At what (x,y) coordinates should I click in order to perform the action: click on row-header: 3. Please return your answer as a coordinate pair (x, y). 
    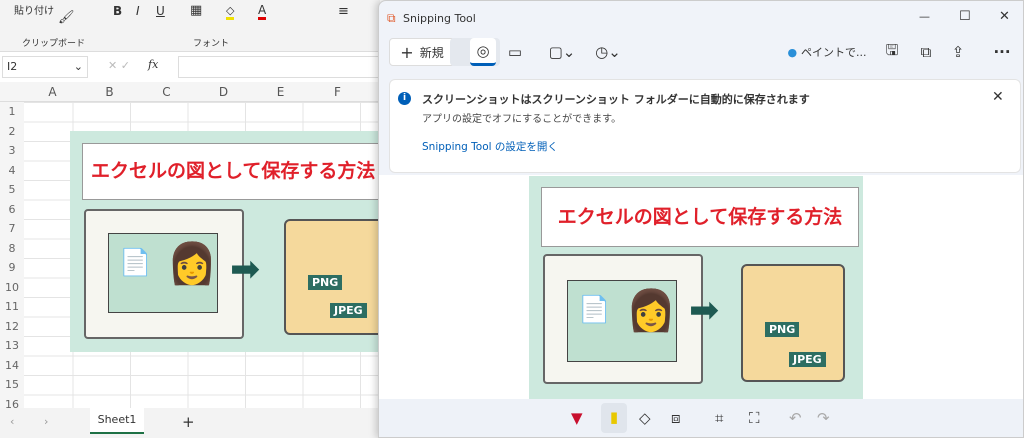
    Looking at the image, I should click on (12, 151).